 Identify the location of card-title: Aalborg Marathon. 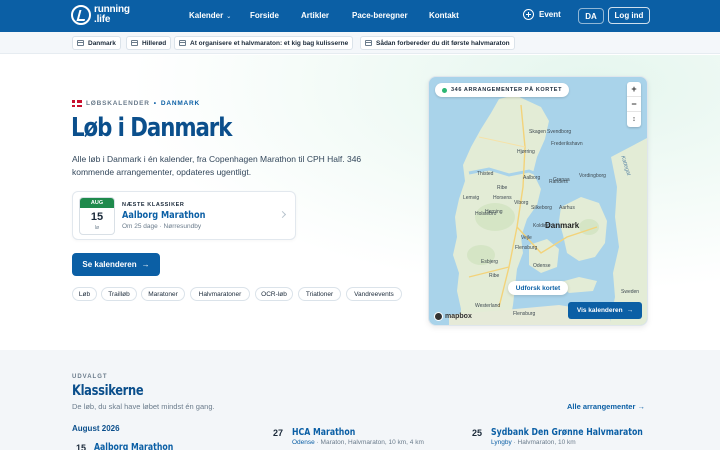
(164, 215).